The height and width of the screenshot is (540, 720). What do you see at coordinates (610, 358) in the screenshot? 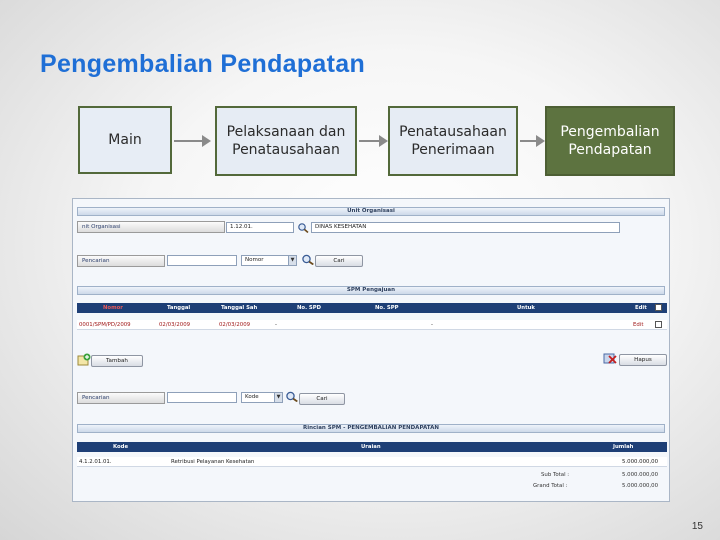
I see `delete-icon` at bounding box center [610, 358].